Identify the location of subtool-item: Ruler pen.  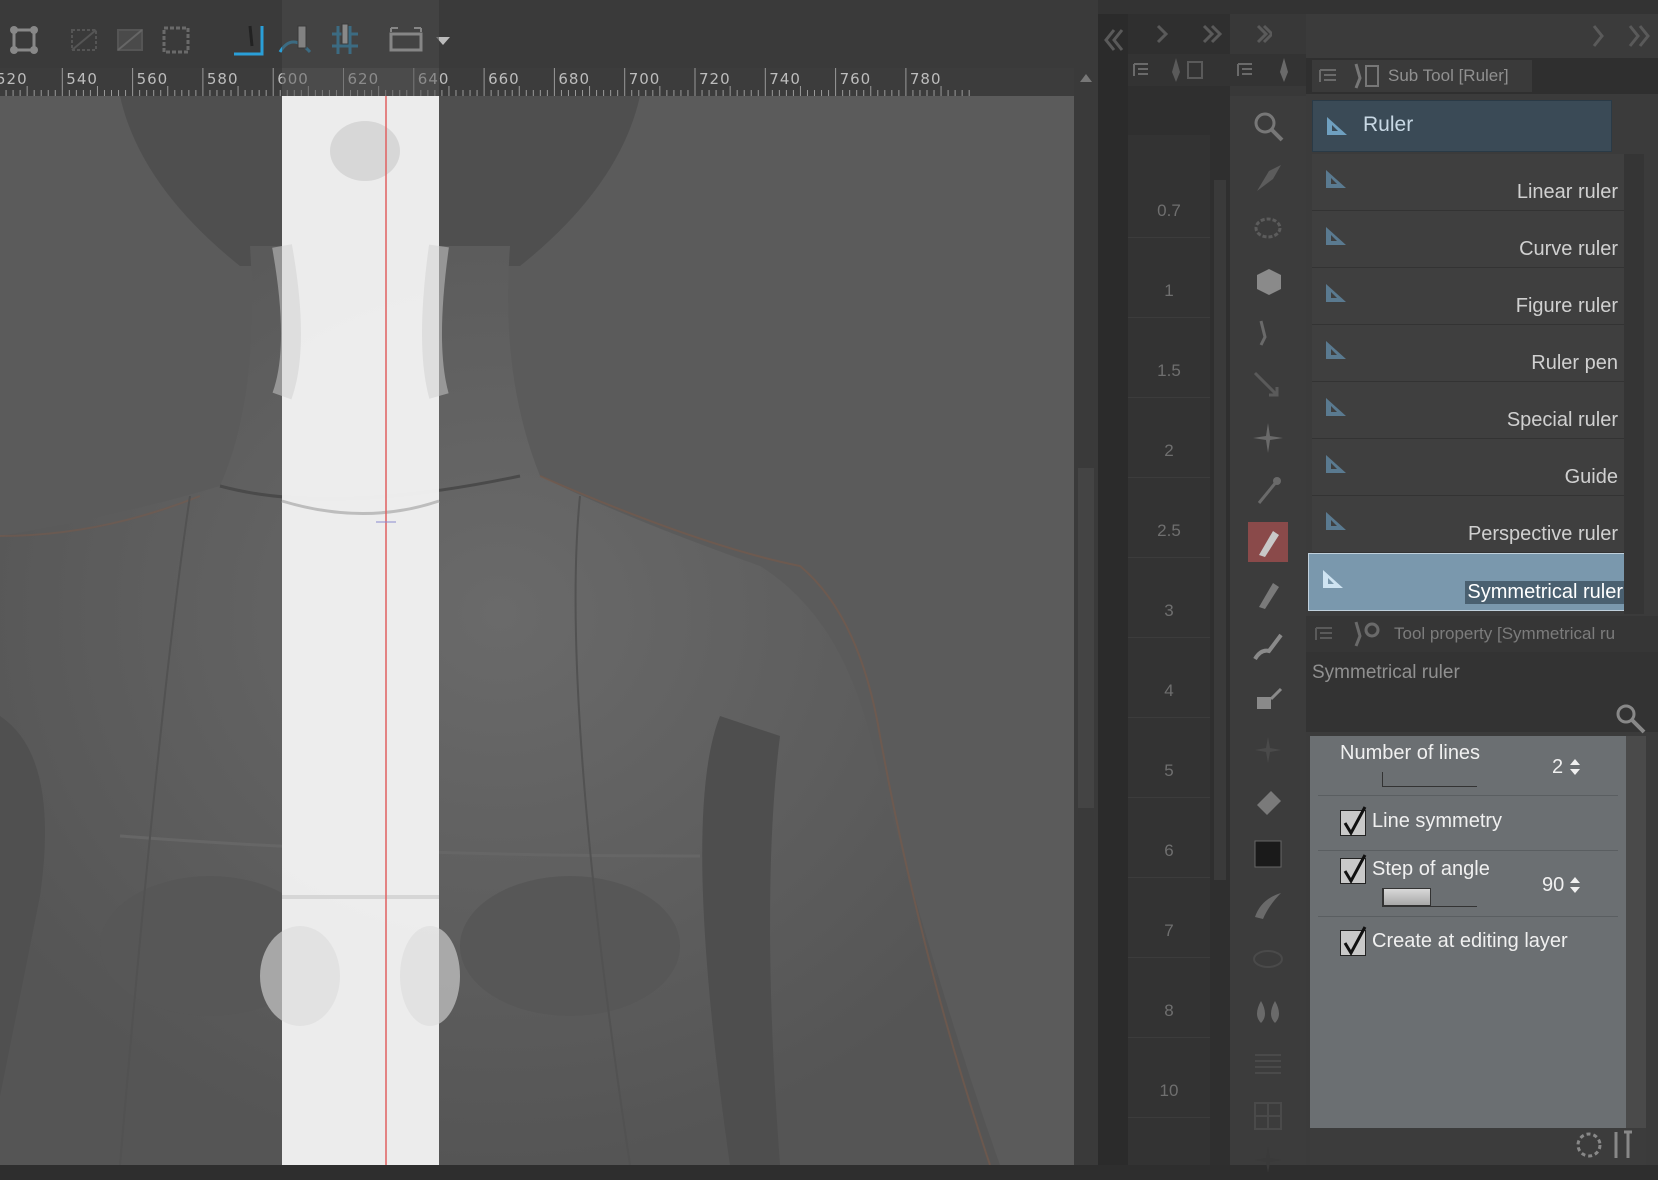
(1468, 353).